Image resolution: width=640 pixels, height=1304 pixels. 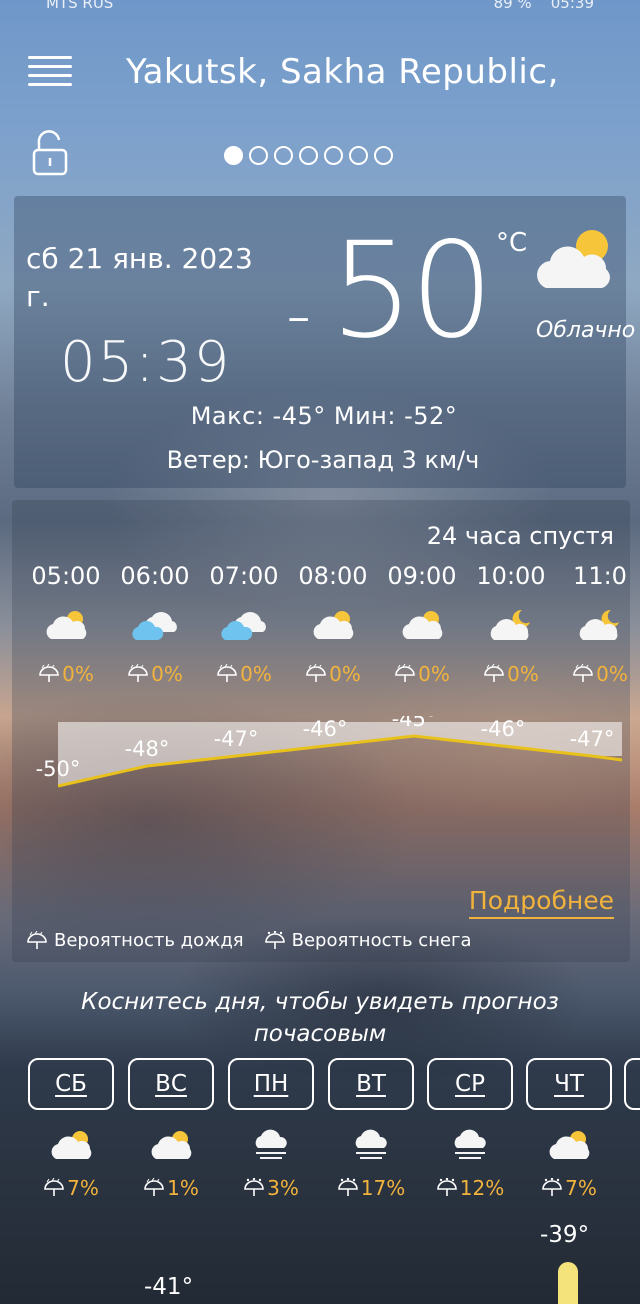 I want to click on day-forecast: 12%, so click(x=470, y=1164).